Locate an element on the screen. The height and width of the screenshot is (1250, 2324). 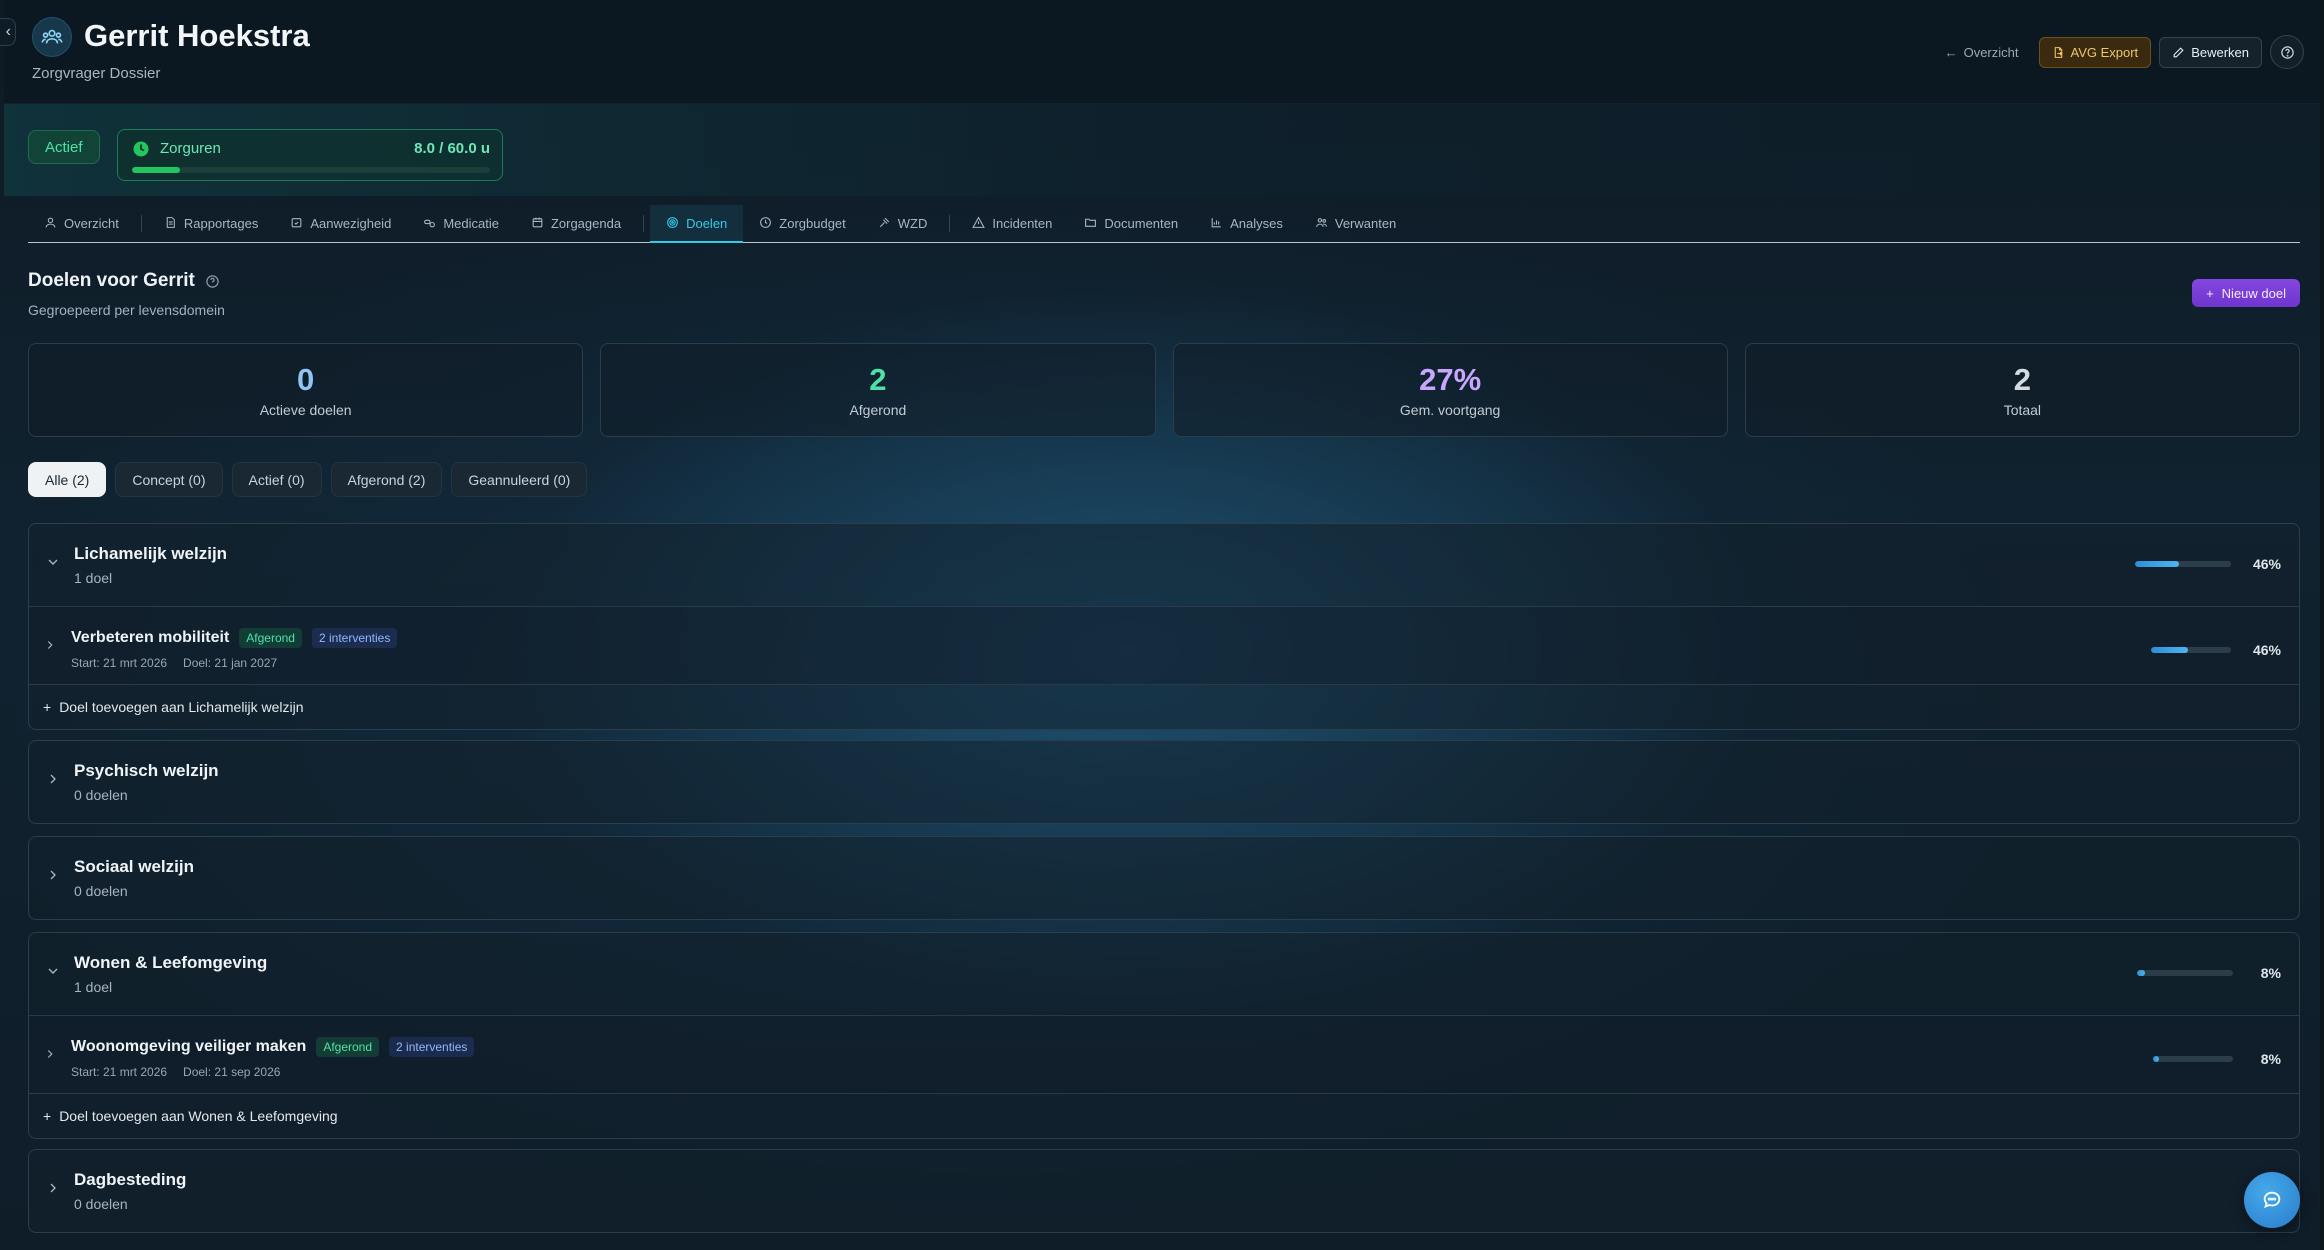
overview-link: ← Overzicht is located at coordinates (1982, 52).